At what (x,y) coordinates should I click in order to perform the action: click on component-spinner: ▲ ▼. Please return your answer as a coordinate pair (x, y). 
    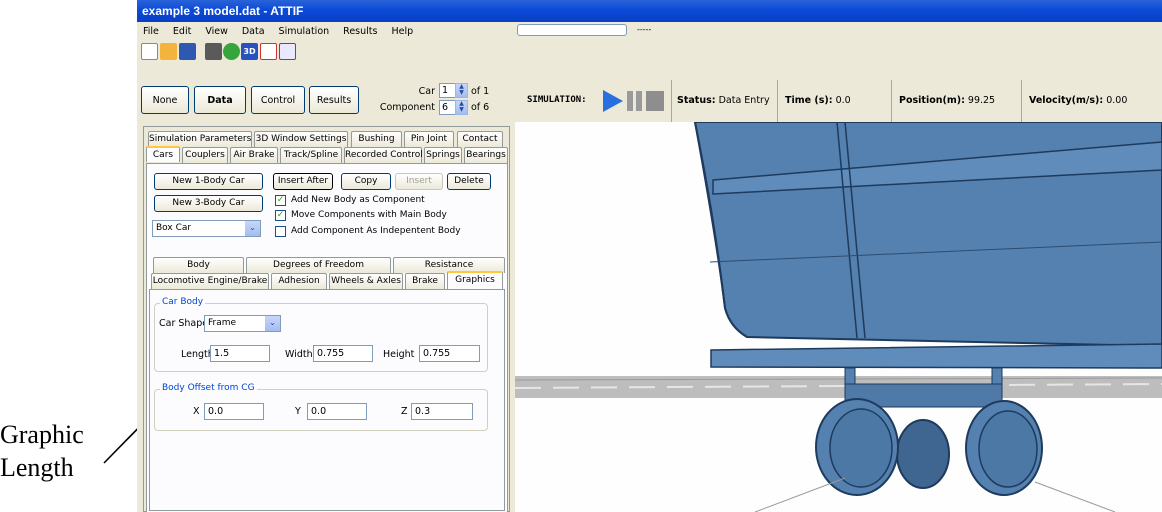
    Looking at the image, I should click on (461, 107).